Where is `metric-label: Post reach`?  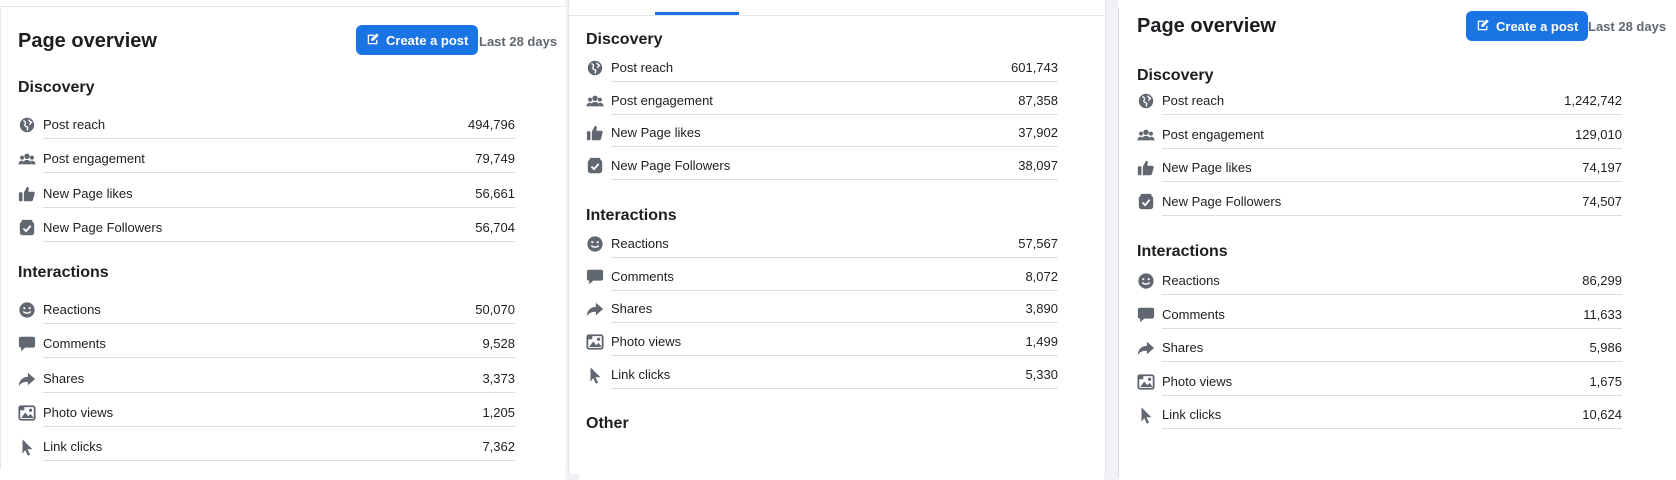
metric-label: Post reach is located at coordinates (74, 124).